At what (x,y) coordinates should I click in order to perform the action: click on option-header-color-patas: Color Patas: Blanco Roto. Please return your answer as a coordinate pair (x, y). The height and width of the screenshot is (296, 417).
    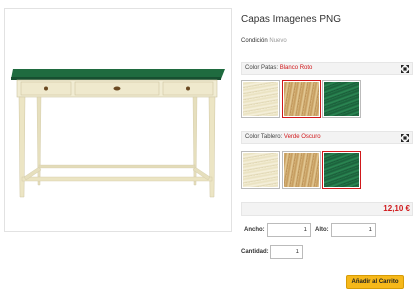
    Looking at the image, I should click on (327, 68).